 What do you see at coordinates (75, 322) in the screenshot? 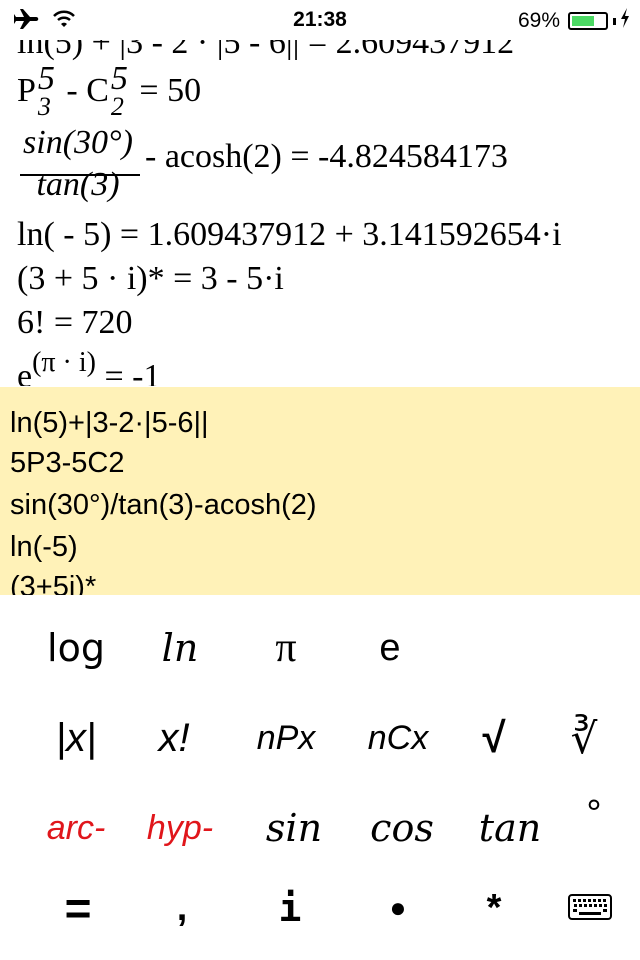
I see `history-line: 6! = 720` at bounding box center [75, 322].